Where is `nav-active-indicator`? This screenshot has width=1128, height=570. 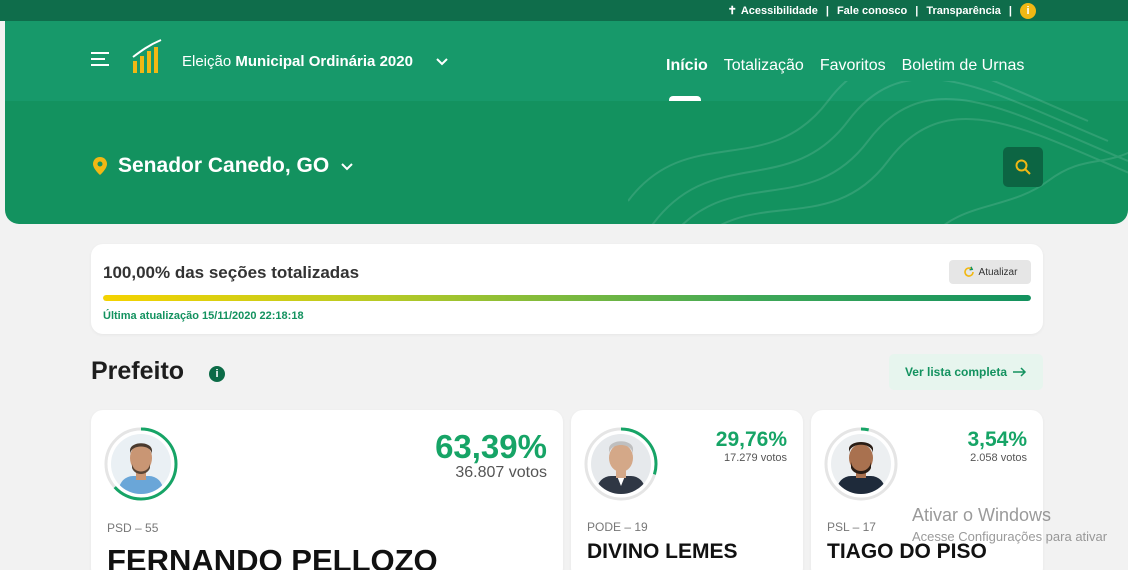 nav-active-indicator is located at coordinates (685, 98).